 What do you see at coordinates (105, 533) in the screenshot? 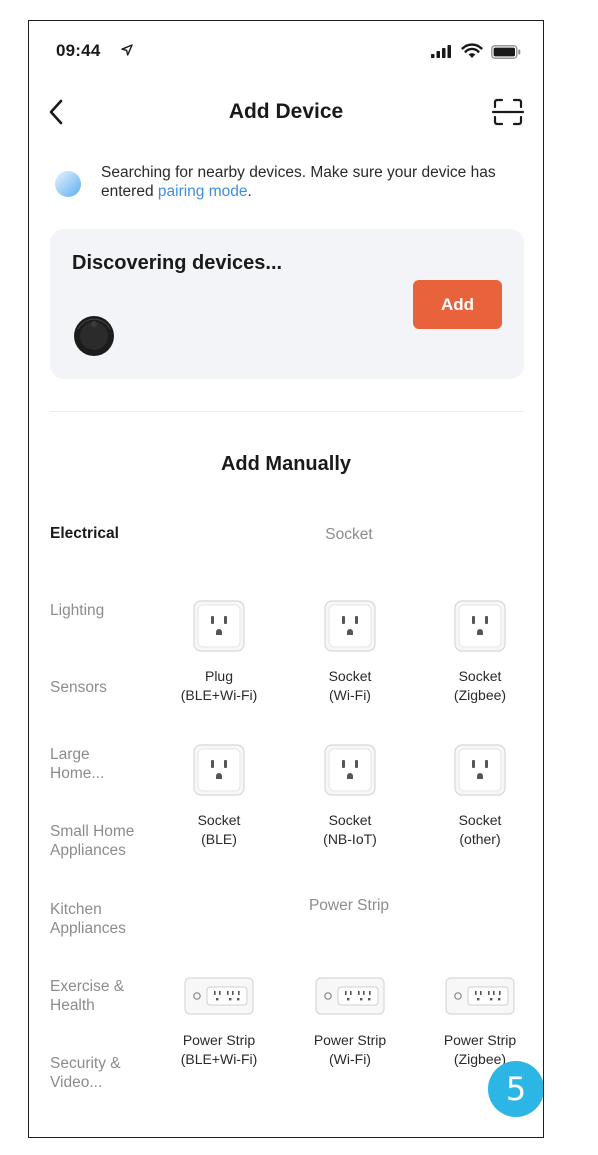
I see `category-electrical: Electrical` at bounding box center [105, 533].